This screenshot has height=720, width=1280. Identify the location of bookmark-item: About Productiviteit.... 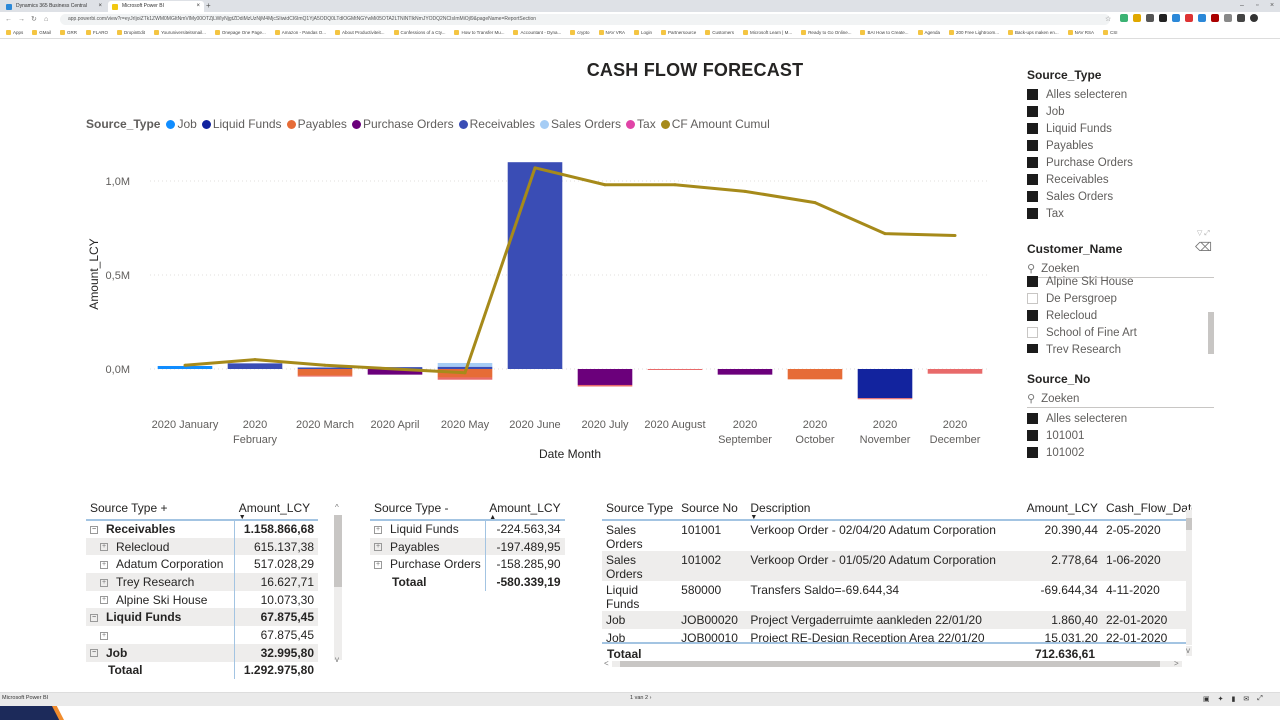
(360, 32).